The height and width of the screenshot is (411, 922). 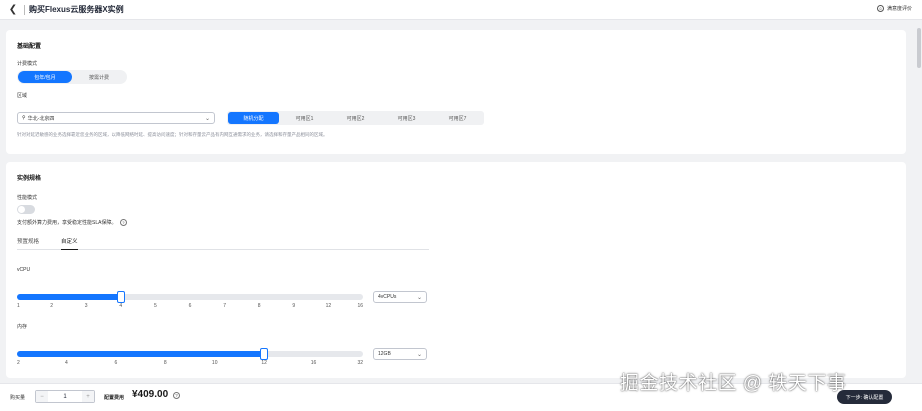 What do you see at coordinates (29, 179) in the screenshot?
I see `instance-spec-title: 实例规格` at bounding box center [29, 179].